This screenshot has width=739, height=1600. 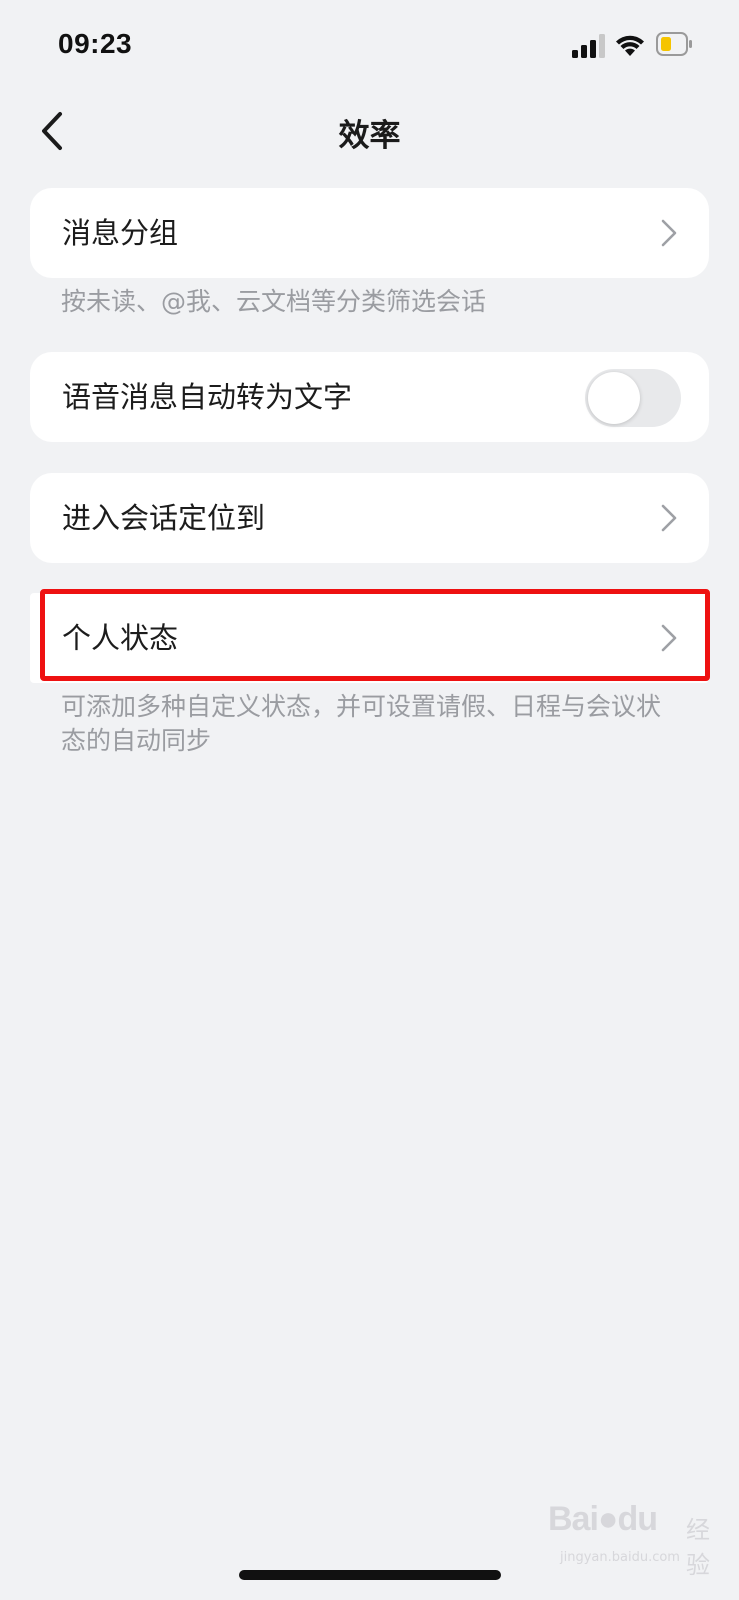 What do you see at coordinates (637, 1519) in the screenshot?
I see `watermark-brand-du: du` at bounding box center [637, 1519].